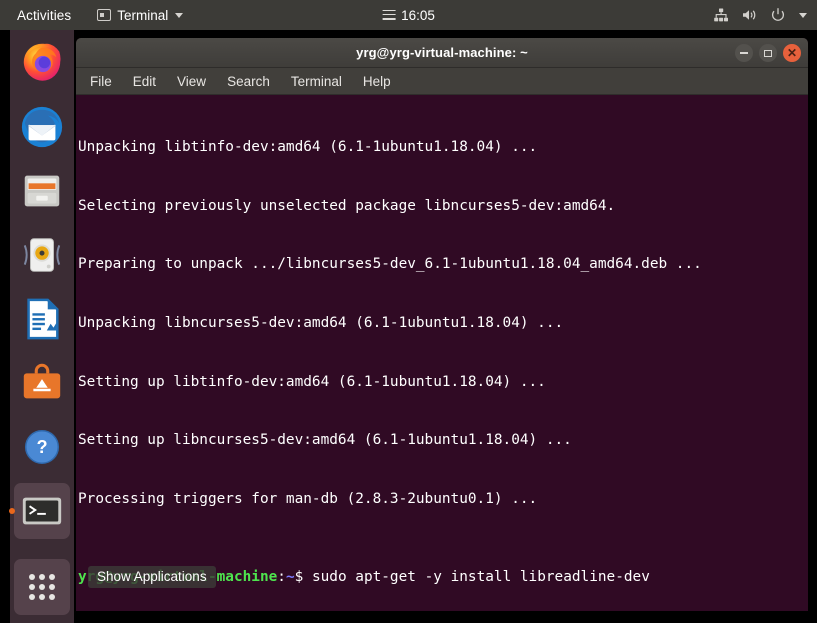 This screenshot has width=817, height=623. I want to click on prompt-path: ~, so click(290, 577).